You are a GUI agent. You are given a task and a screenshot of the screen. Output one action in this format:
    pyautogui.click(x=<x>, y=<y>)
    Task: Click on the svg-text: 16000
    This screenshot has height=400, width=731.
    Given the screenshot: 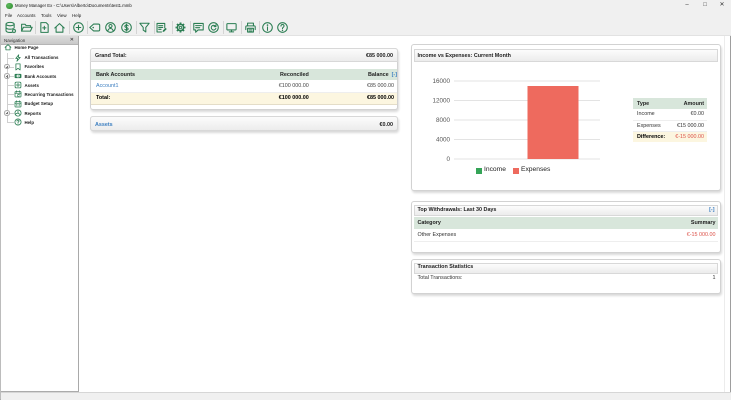 What is the action you would take?
    pyautogui.click(x=441, y=81)
    